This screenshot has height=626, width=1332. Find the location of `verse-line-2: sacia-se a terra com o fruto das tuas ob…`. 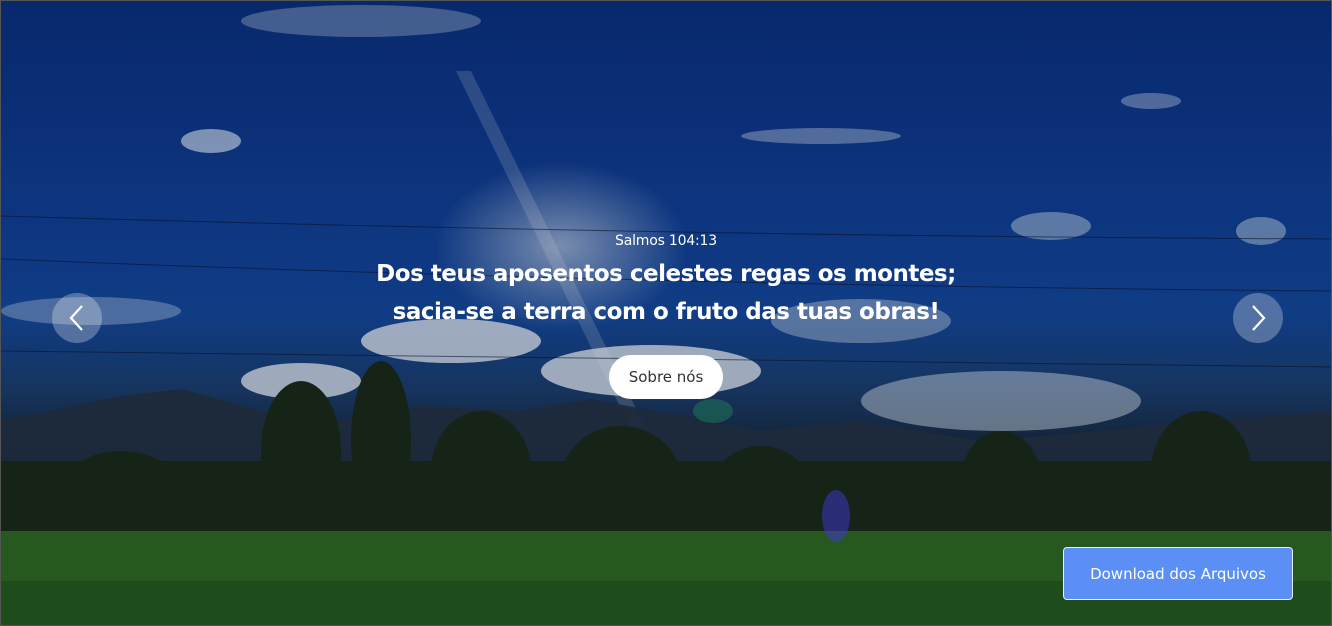

verse-line-2: sacia-se a terra com o fruto das tuas ob… is located at coordinates (666, 312).